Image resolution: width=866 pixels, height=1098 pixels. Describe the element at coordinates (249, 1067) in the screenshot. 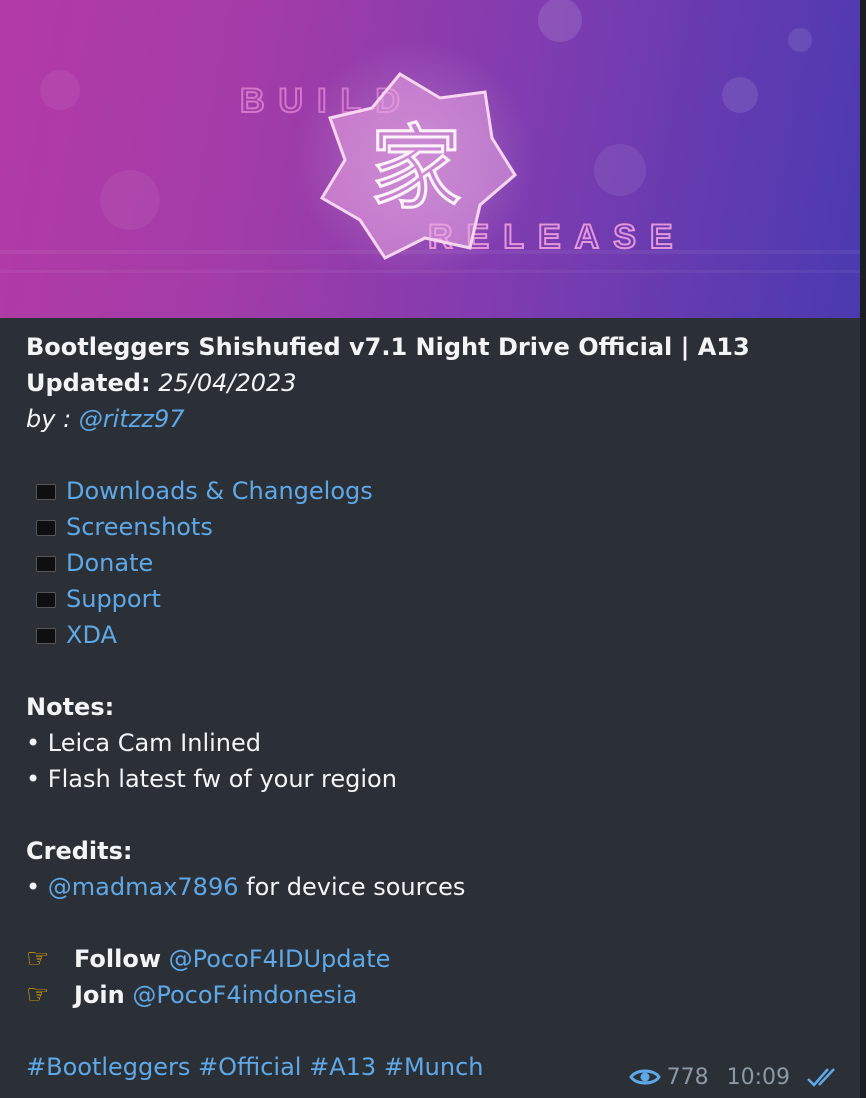

I see `hashtag-official: #Official` at that location.